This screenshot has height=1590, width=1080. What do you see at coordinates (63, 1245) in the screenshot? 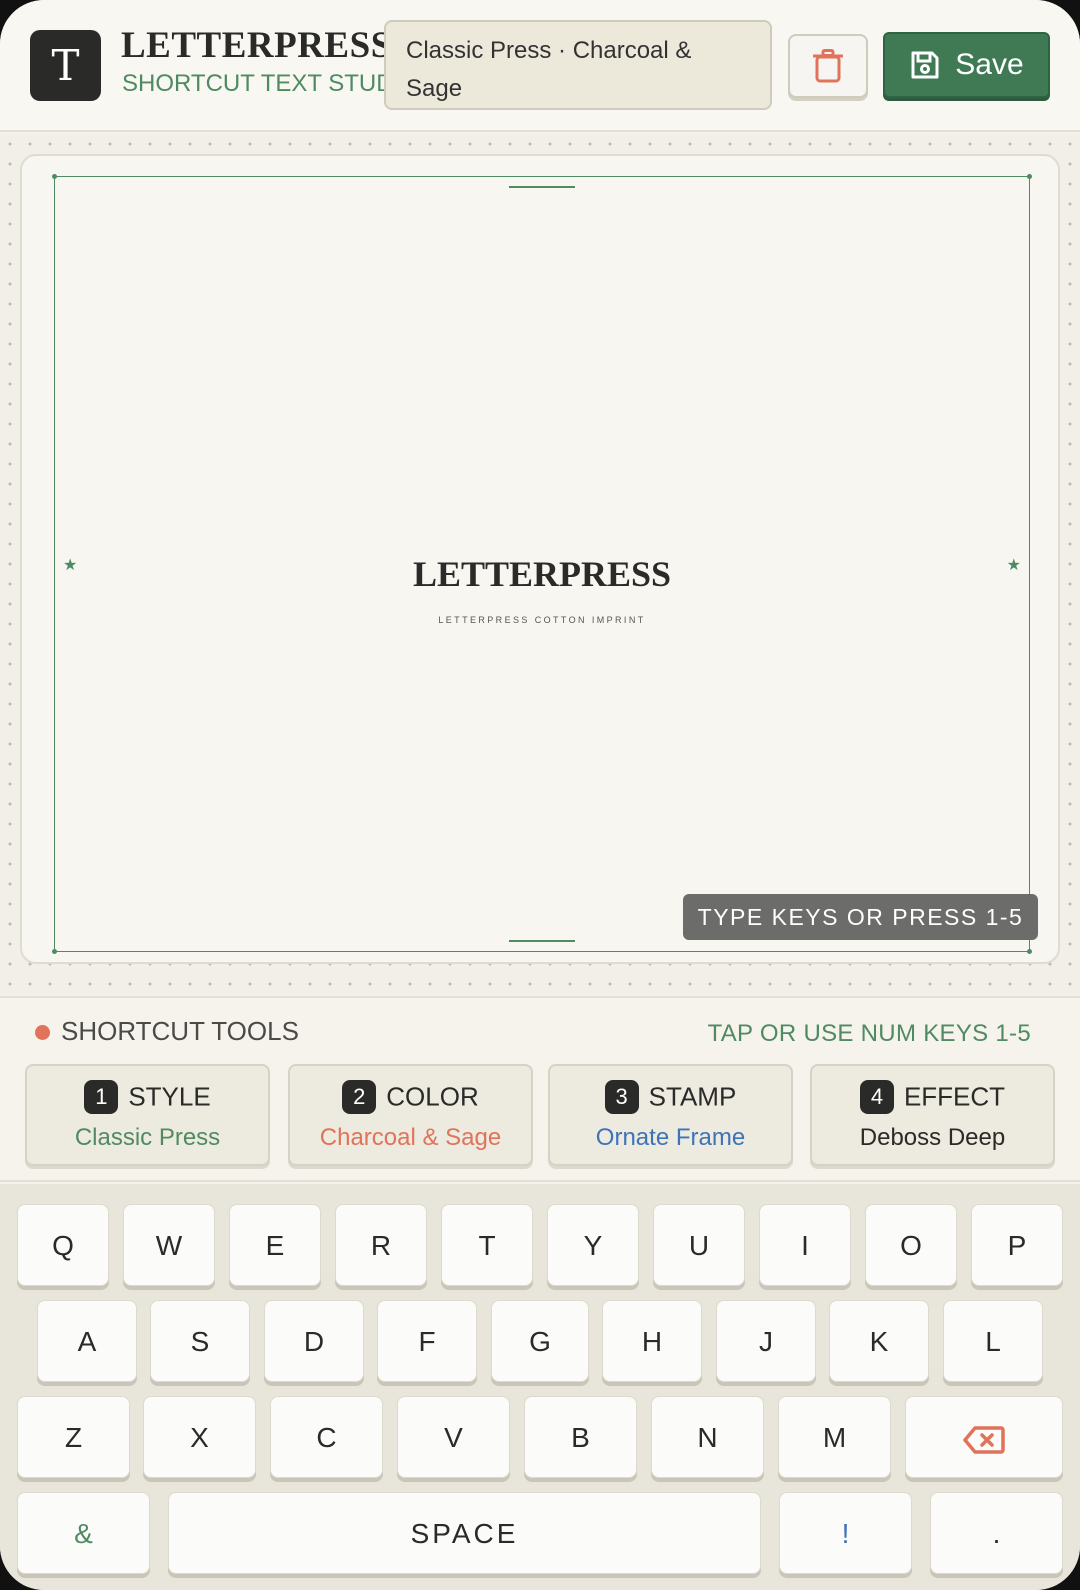
I see `key-q: Q` at bounding box center [63, 1245].